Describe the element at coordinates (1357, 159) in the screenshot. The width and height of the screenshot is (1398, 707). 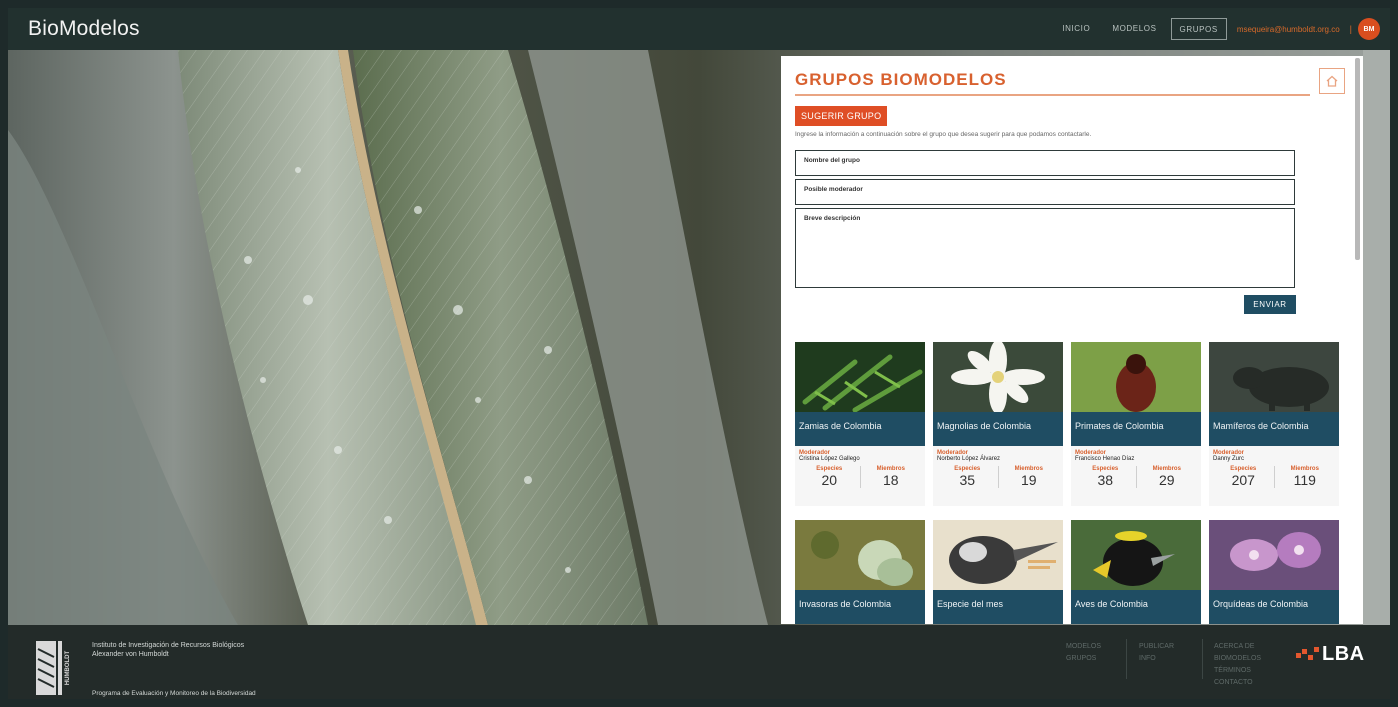
I see `panel-scrollbar` at that location.